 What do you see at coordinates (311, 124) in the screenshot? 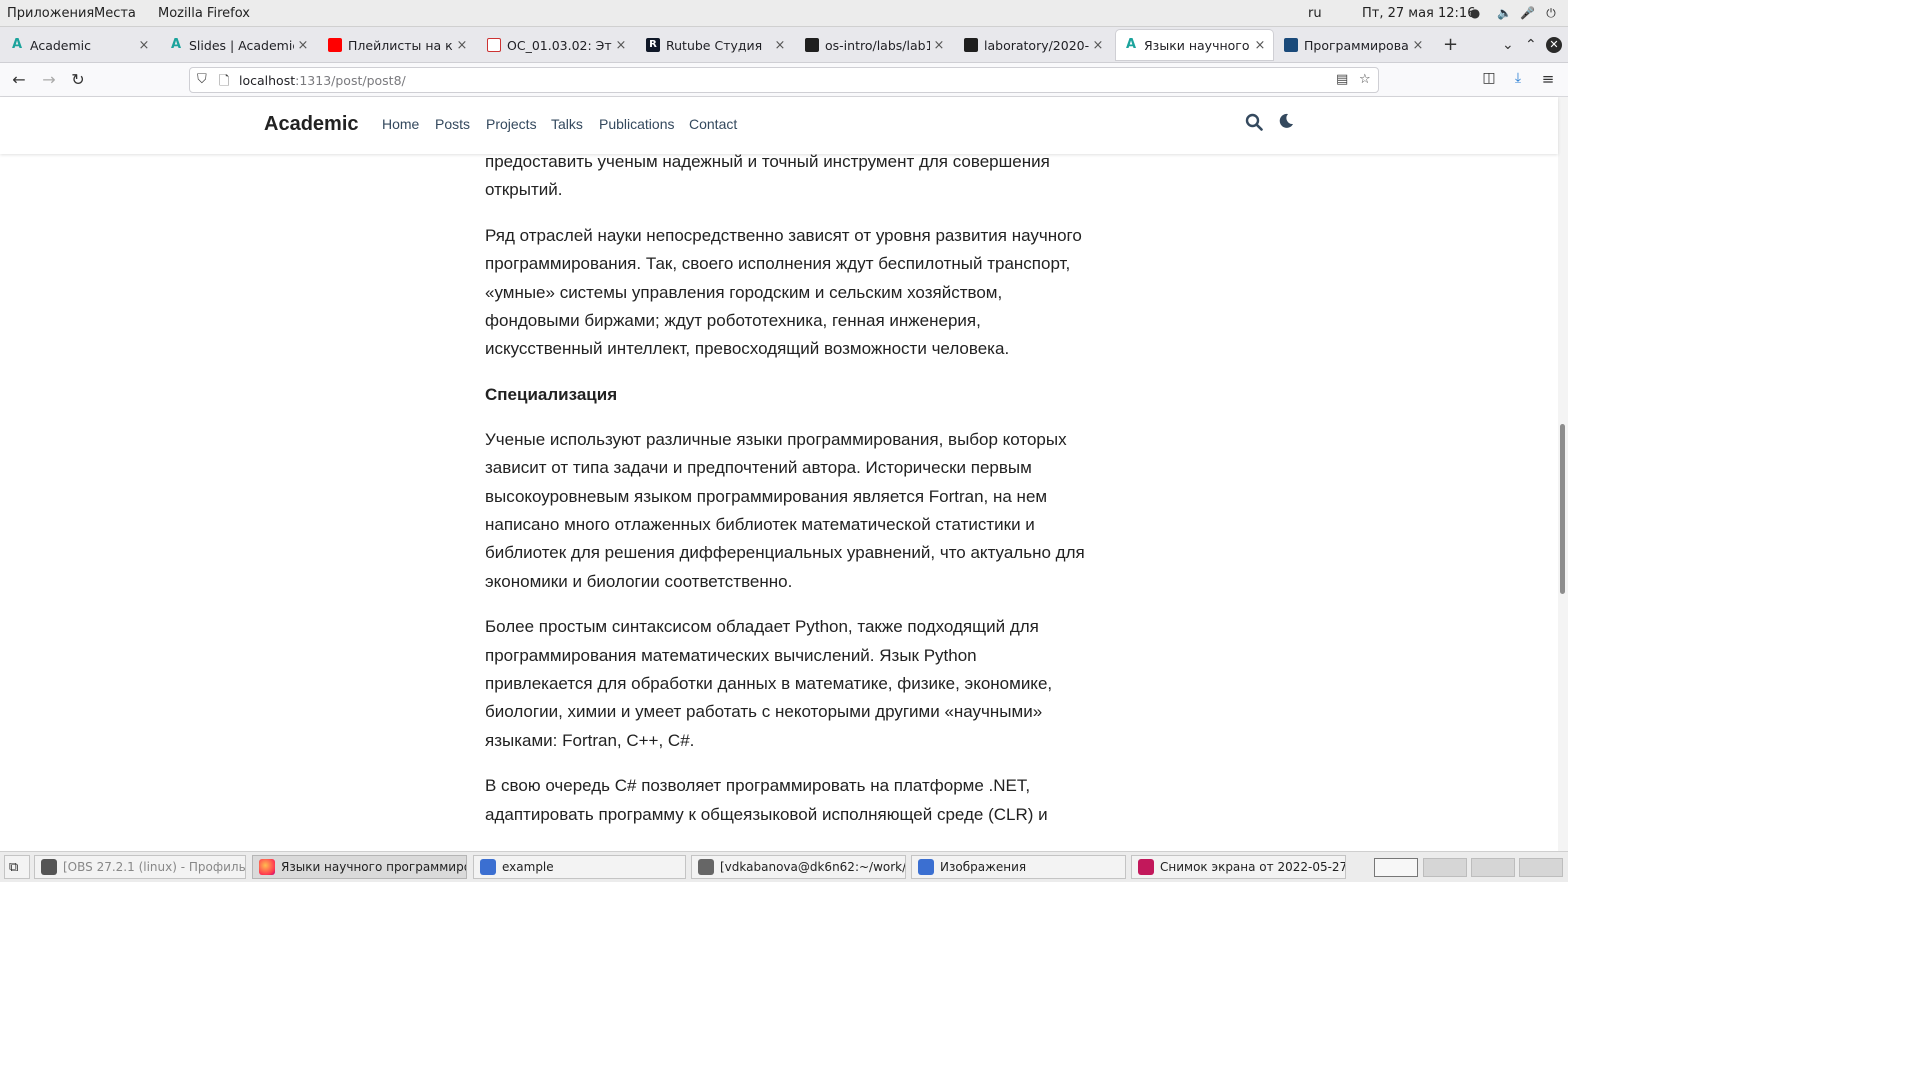
I see `site-brand: Academic` at bounding box center [311, 124].